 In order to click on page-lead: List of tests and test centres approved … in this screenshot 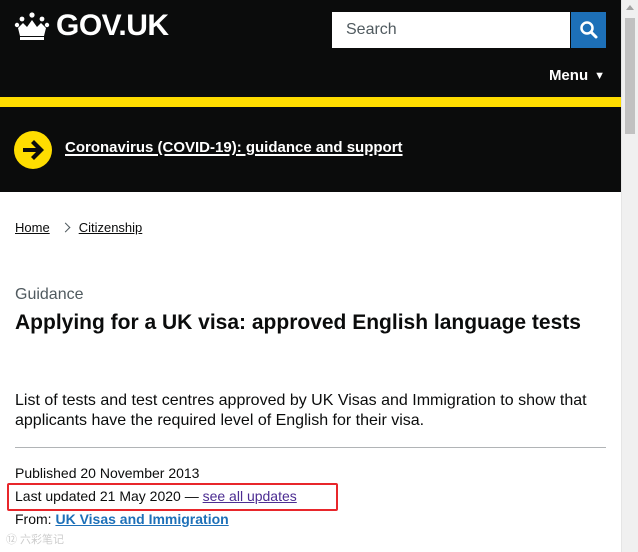, I will do `click(301, 410)`.